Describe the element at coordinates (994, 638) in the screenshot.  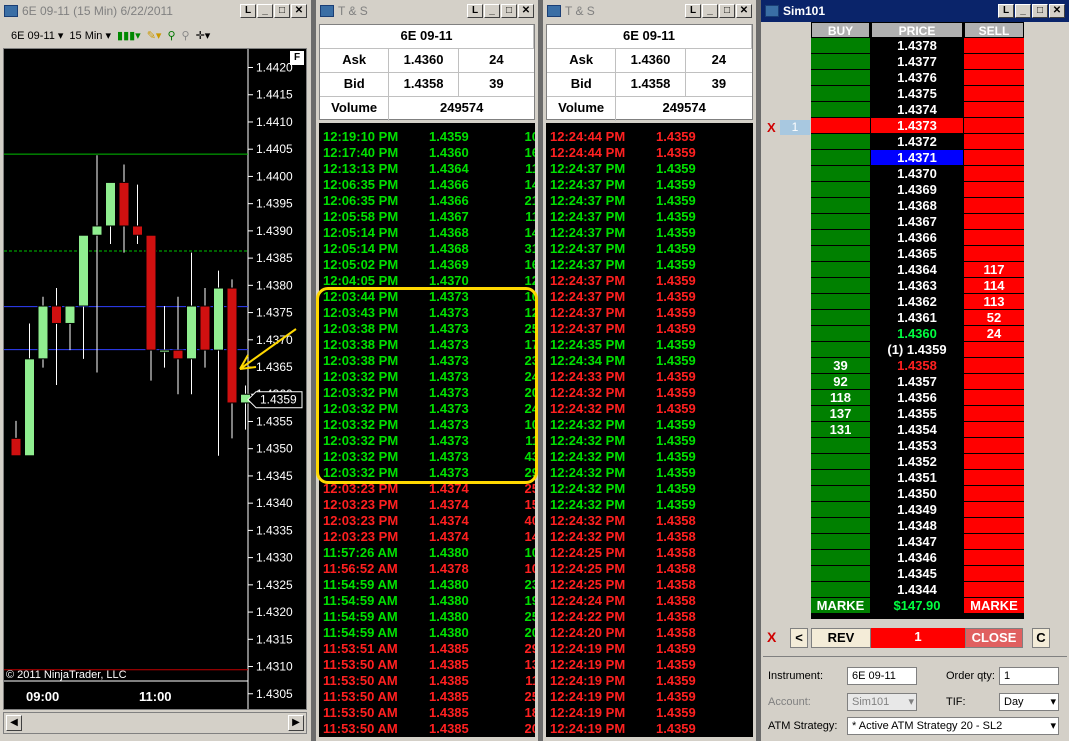
I see `close-position-button: CLOSE` at that location.